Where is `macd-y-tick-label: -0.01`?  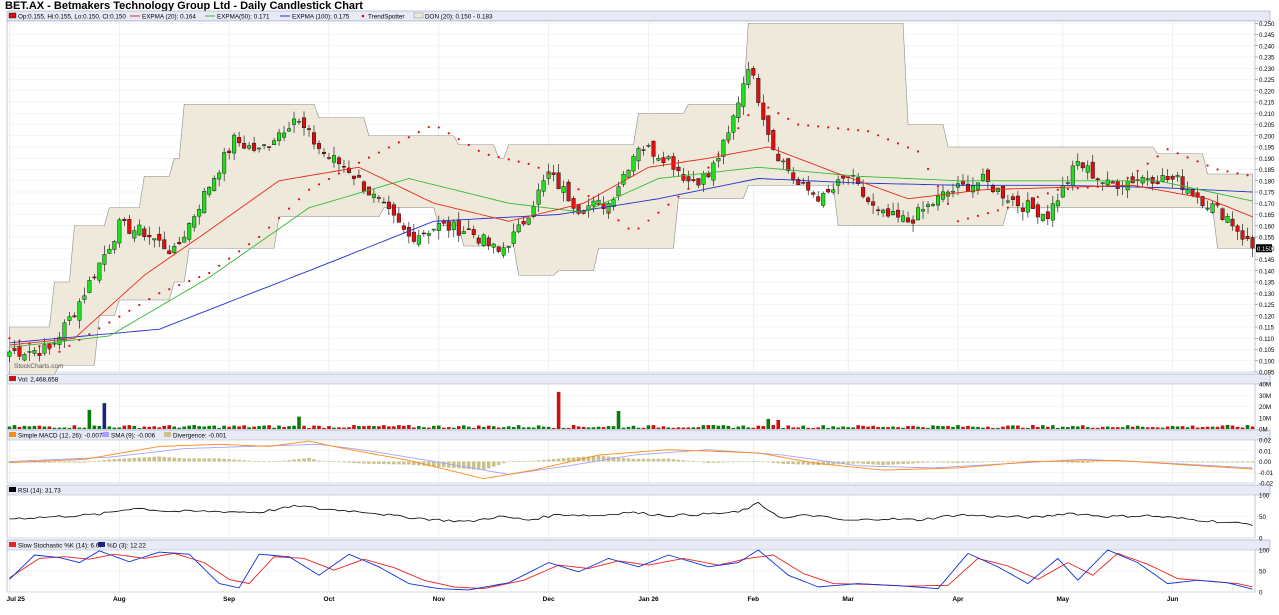
macd-y-tick-label: -0.01 is located at coordinates (1266, 473).